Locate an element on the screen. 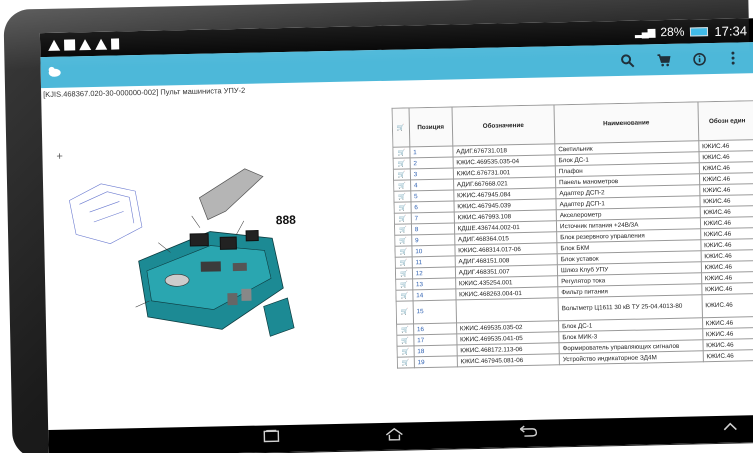 This screenshot has height=453, width=753. app-logo-icon is located at coordinates (57, 72).